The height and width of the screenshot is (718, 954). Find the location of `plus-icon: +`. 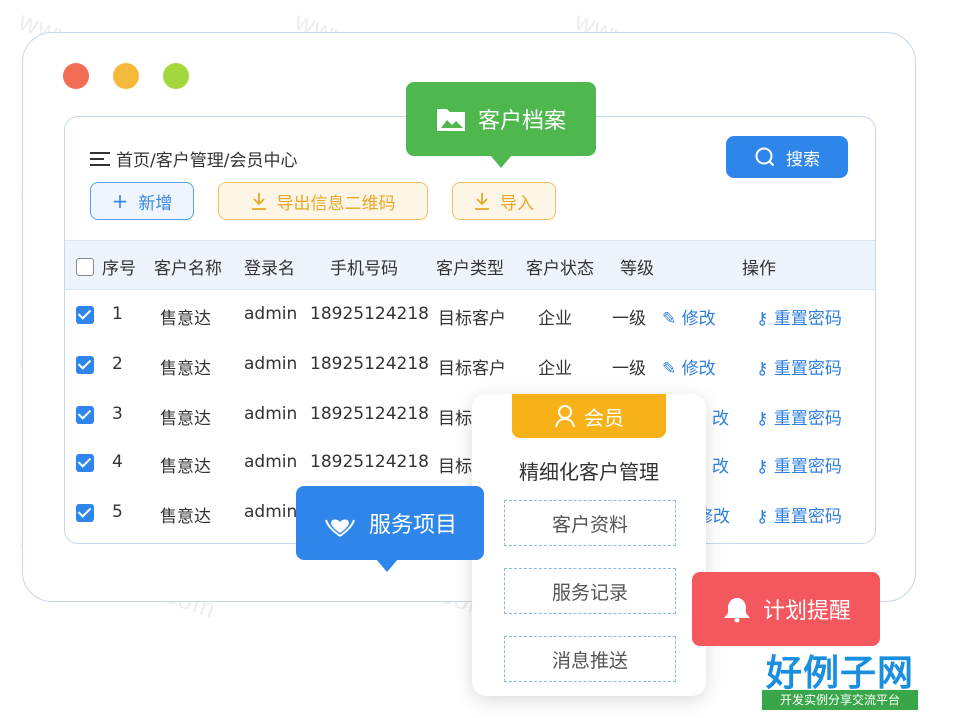

plus-icon: + is located at coordinates (120, 201).